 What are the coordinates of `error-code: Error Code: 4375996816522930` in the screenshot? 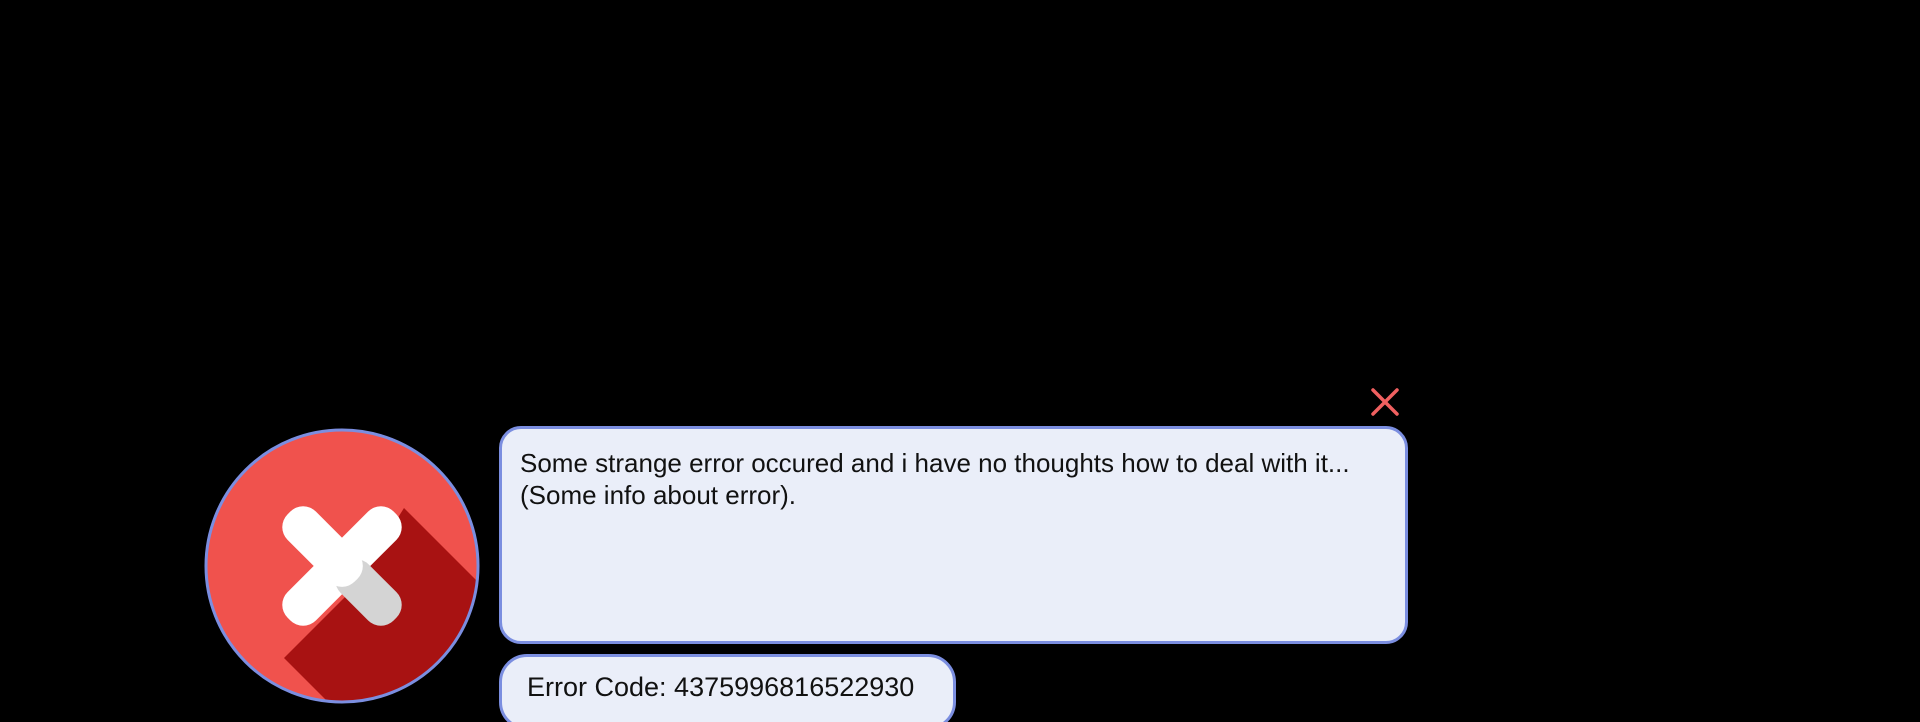 It's located at (721, 687).